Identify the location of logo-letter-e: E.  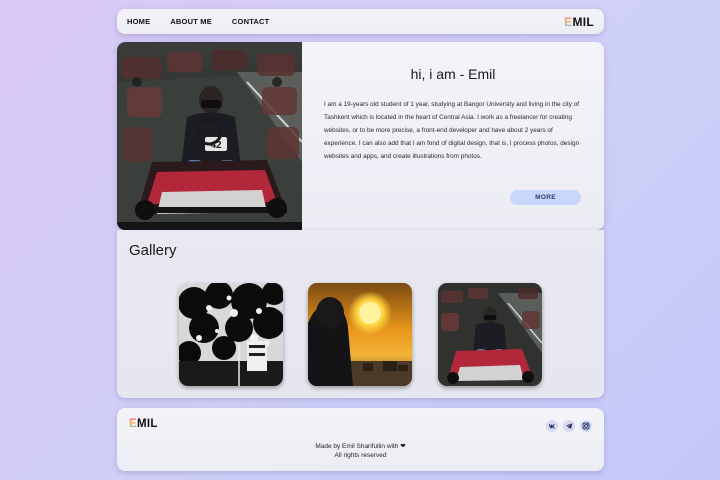
(568, 21).